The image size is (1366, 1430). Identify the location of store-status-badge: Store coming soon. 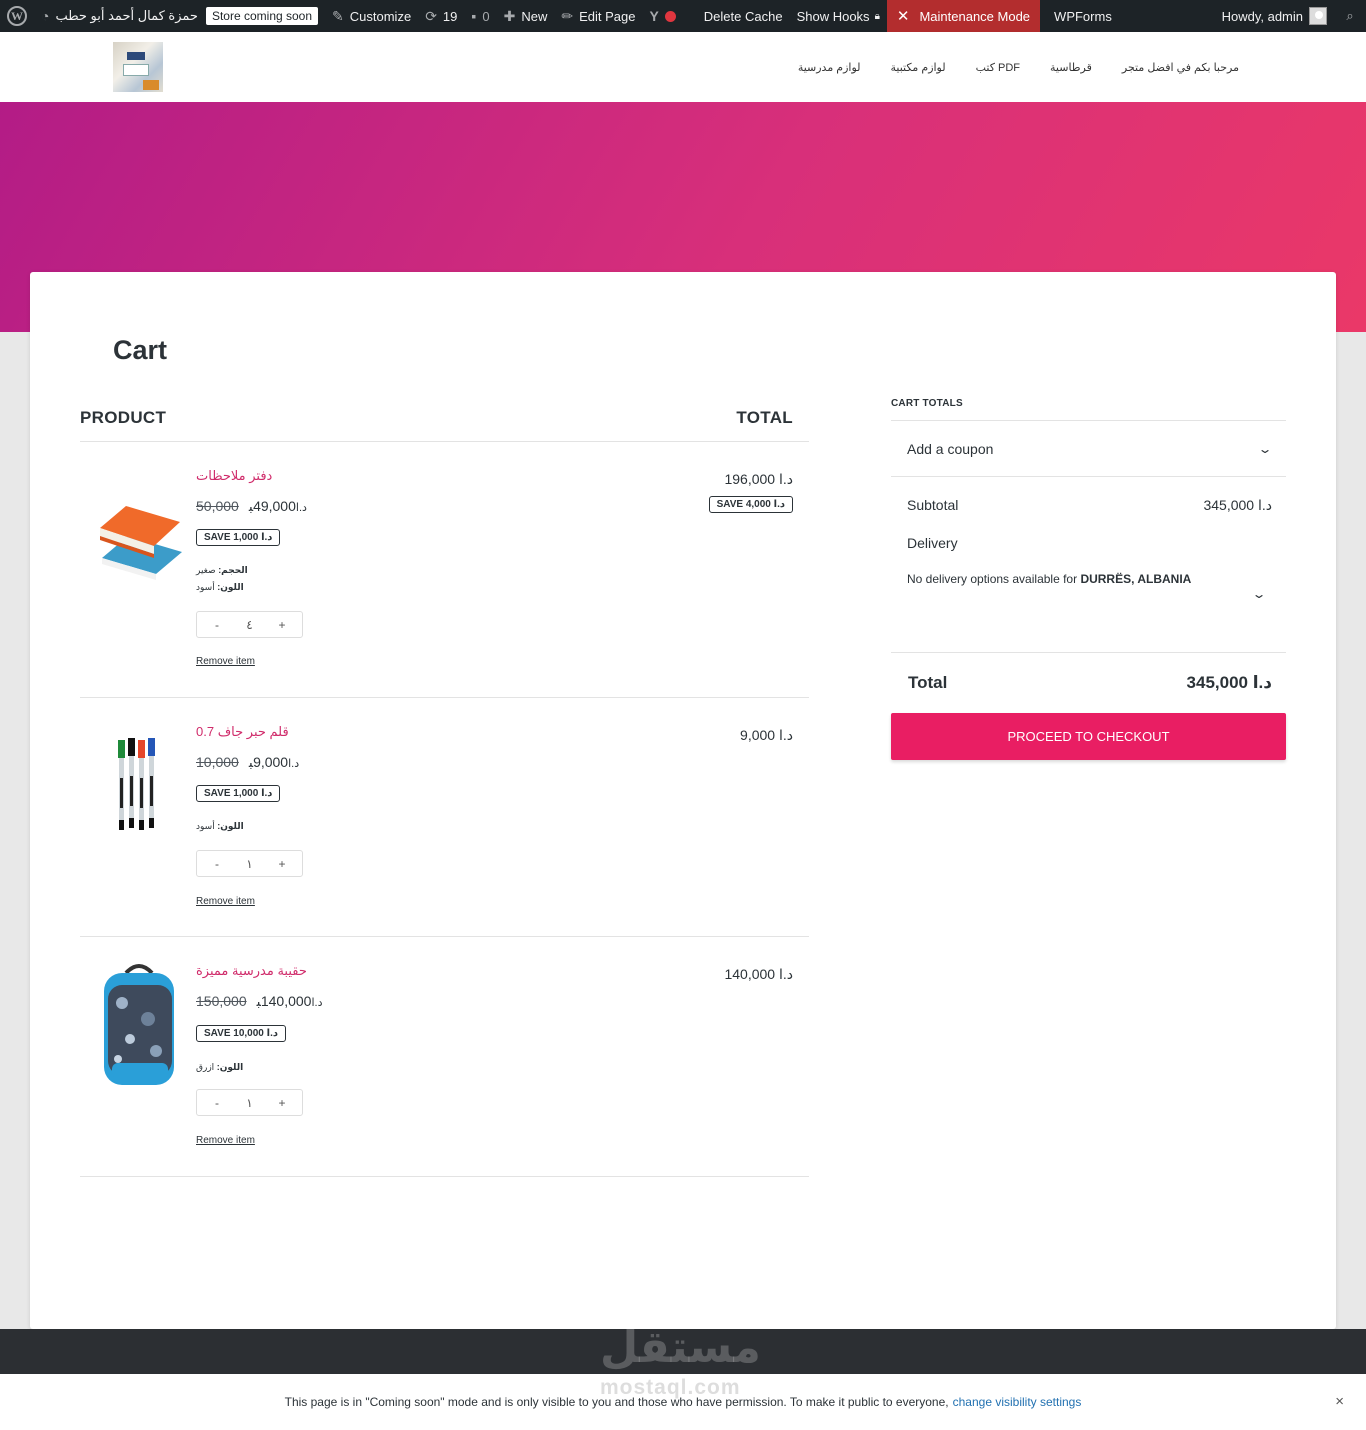
(262, 16).